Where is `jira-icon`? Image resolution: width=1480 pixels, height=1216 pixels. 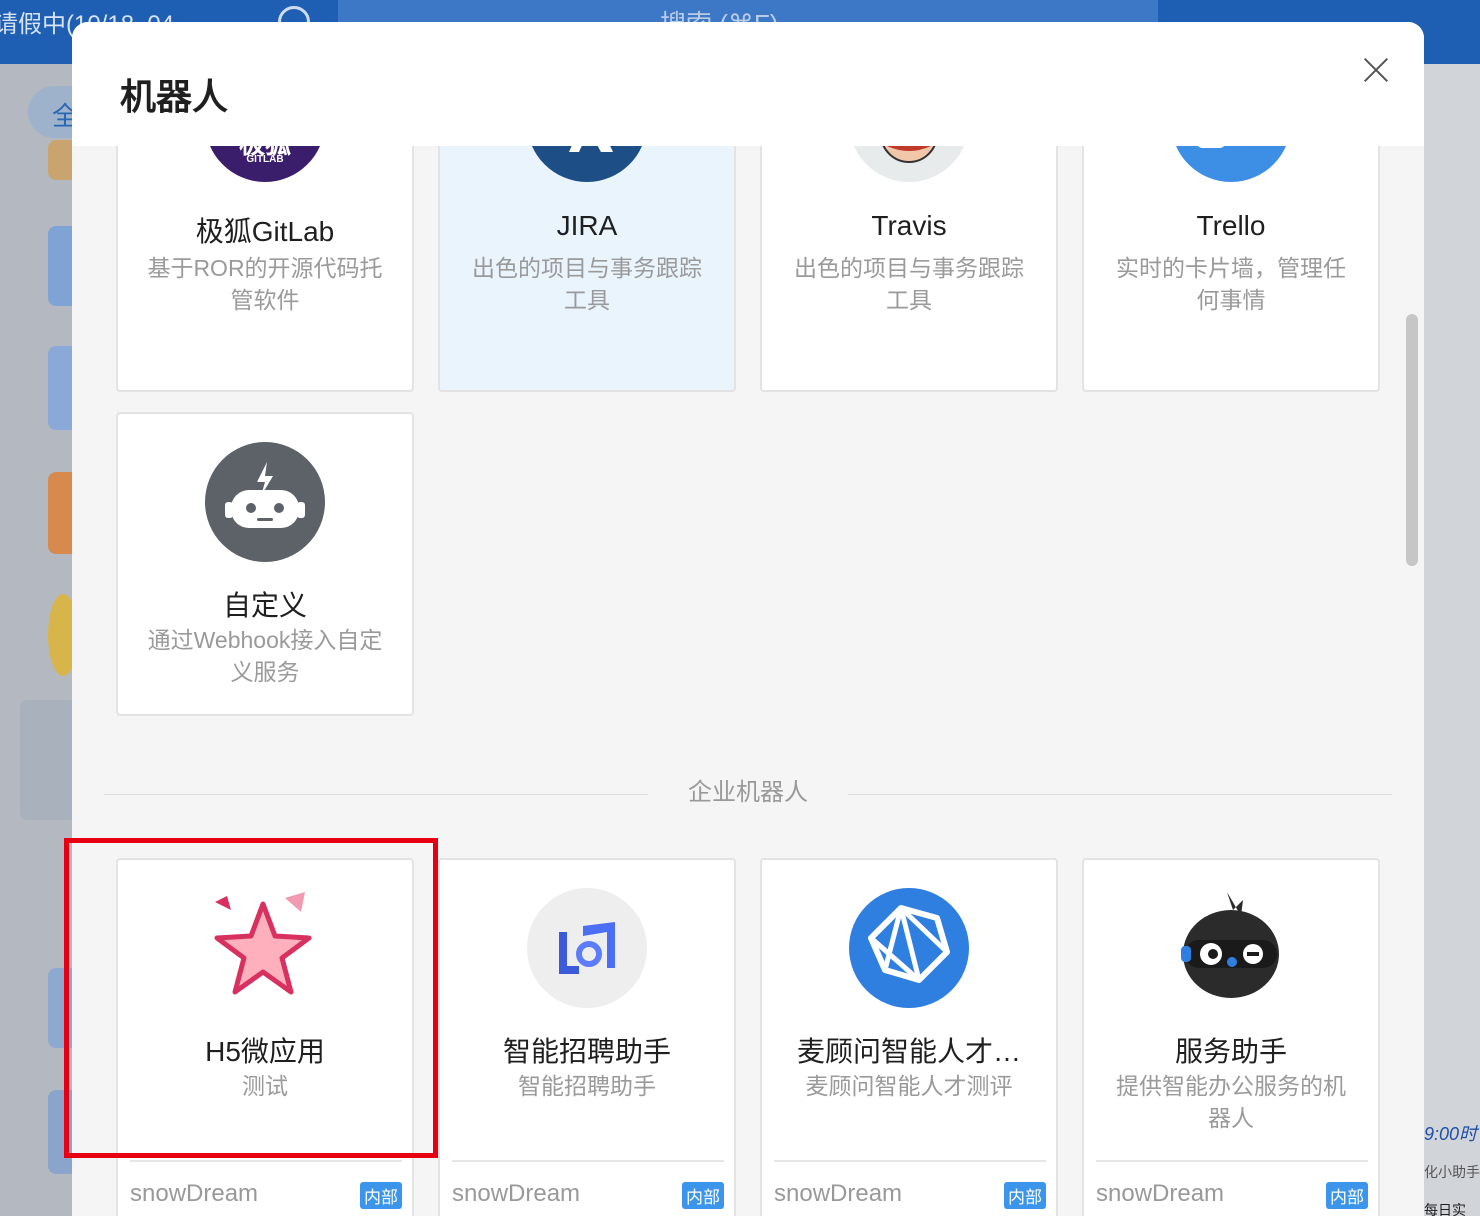
jira-icon is located at coordinates (587, 164).